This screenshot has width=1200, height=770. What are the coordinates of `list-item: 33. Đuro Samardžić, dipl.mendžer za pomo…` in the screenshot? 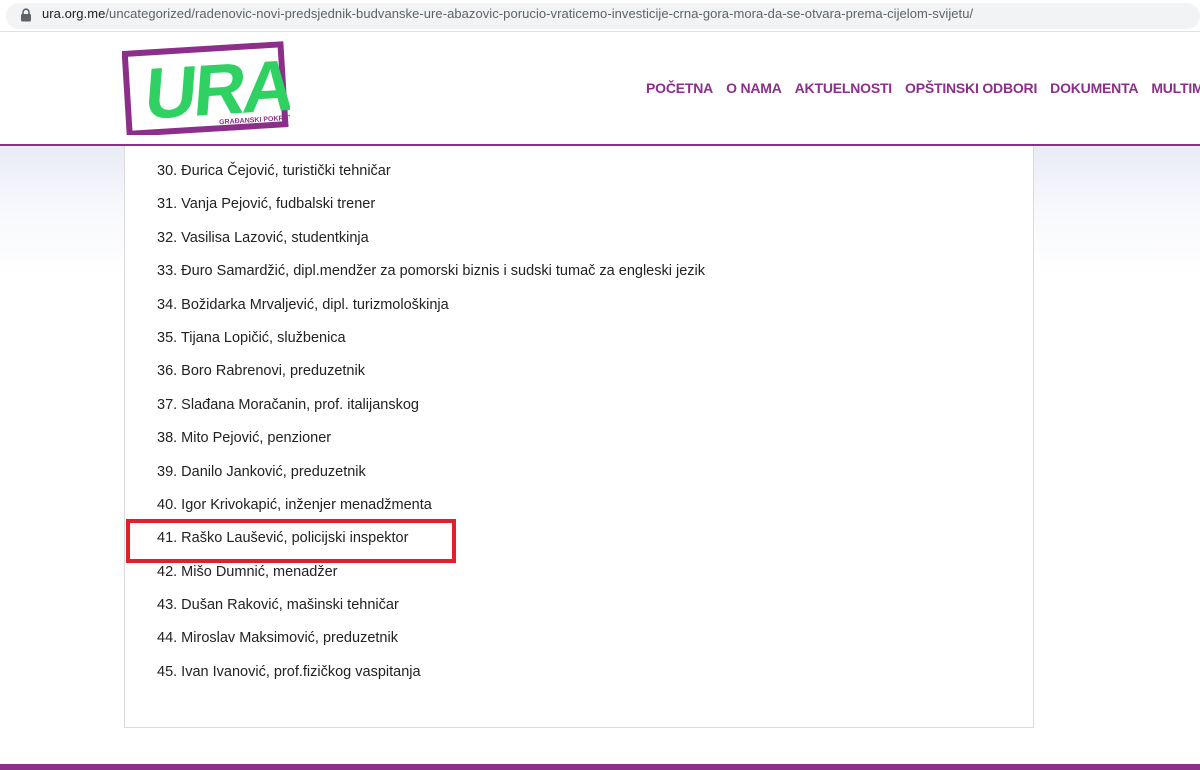 It's located at (431, 271).